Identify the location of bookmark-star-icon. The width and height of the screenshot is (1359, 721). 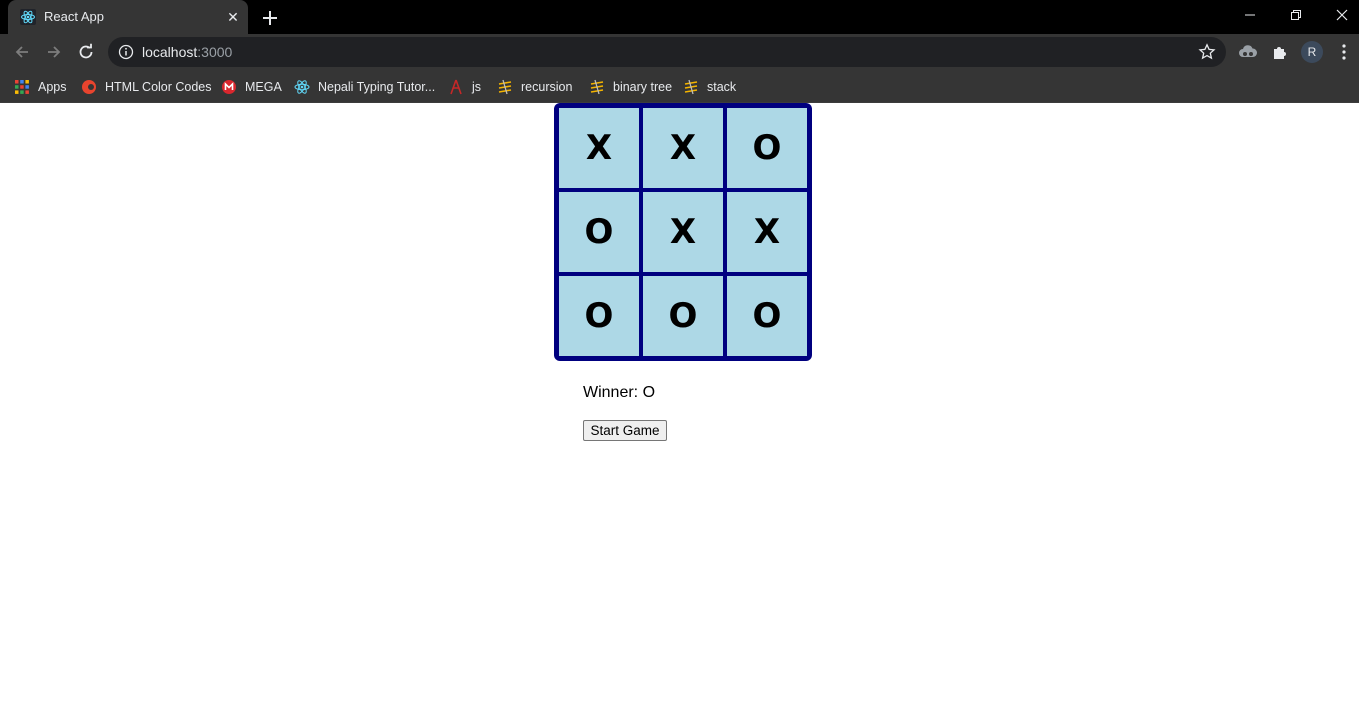
(1207, 52).